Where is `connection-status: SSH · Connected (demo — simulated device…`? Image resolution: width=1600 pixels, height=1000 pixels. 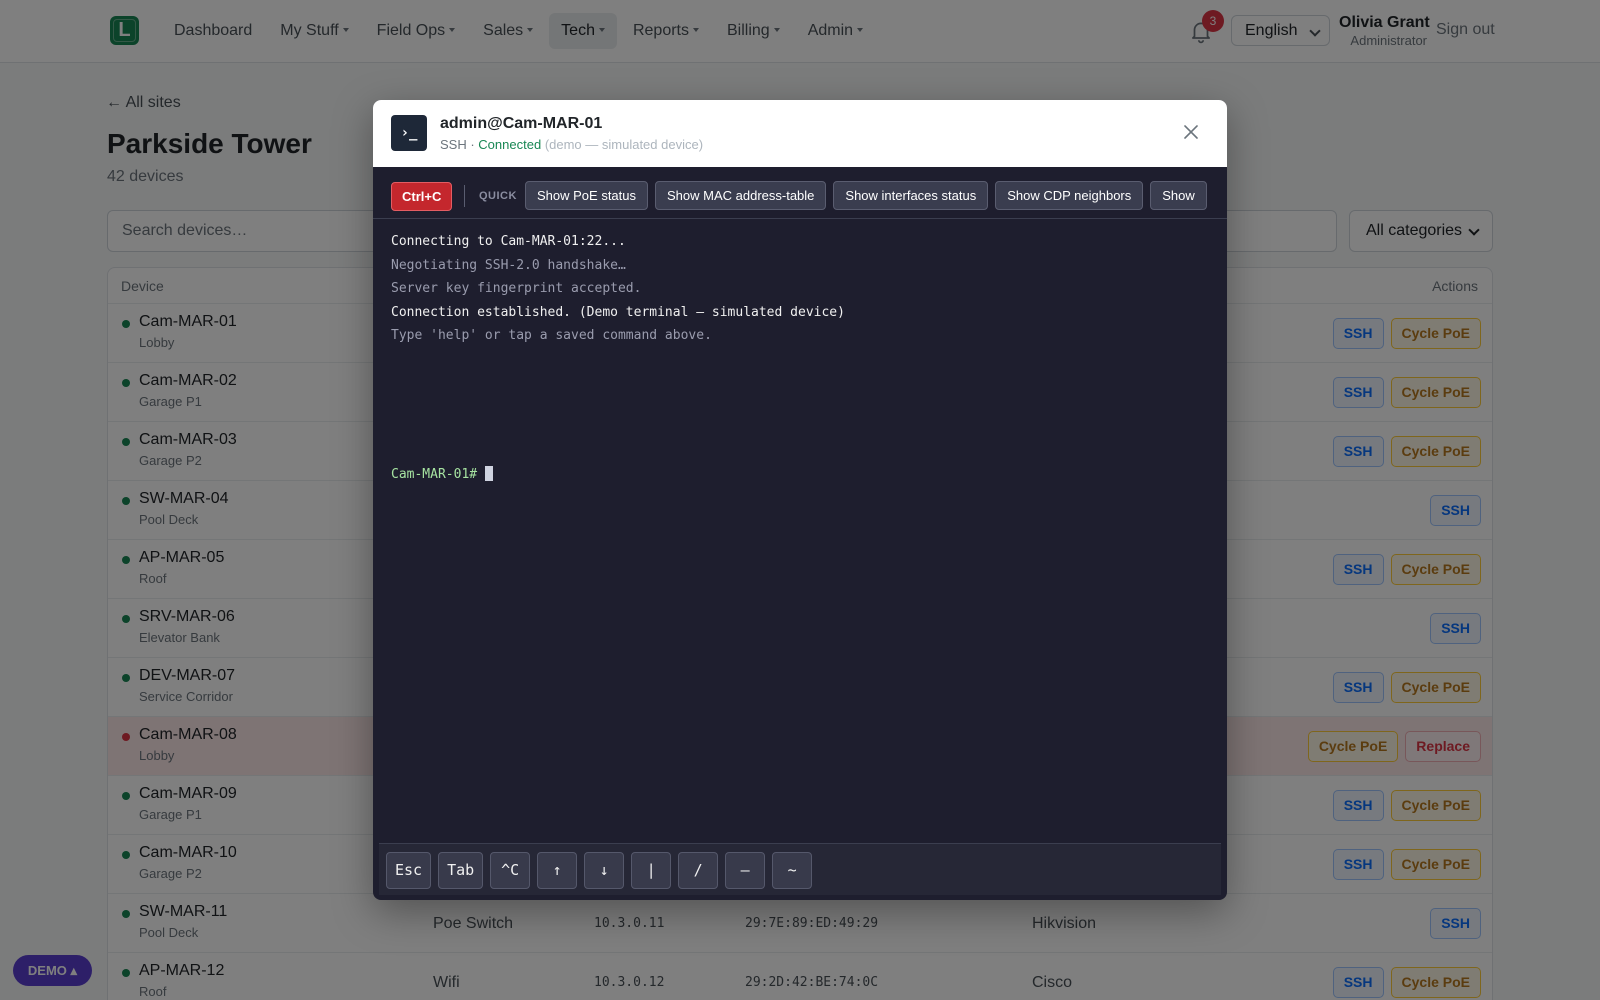
connection-status: SSH · Connected (demo — simulated device… is located at coordinates (571, 144).